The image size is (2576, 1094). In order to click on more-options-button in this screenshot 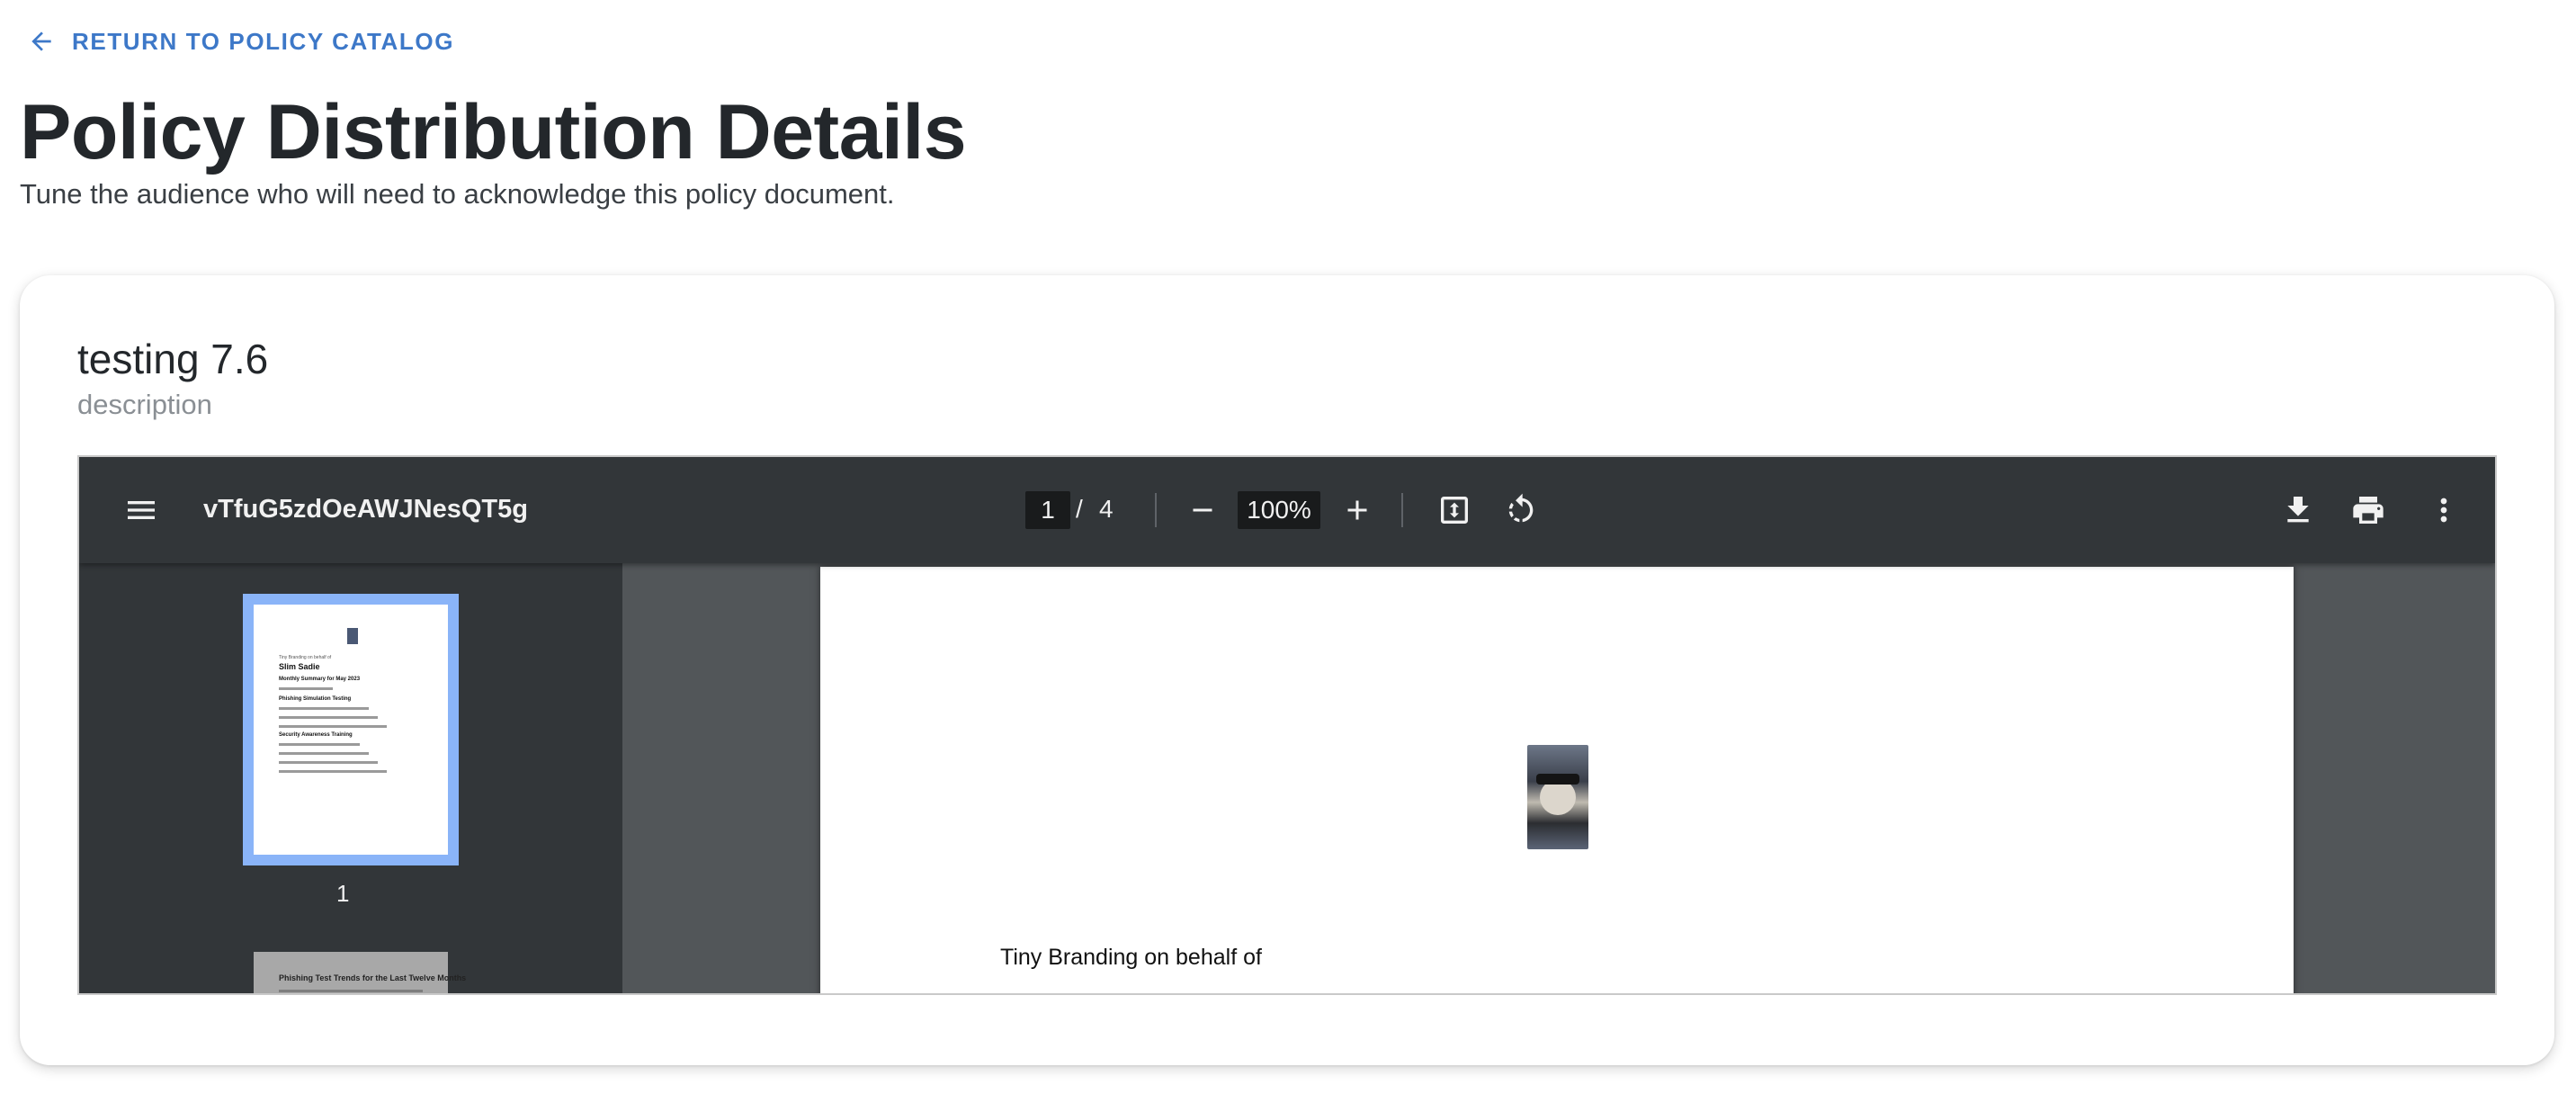, I will do `click(2443, 510)`.